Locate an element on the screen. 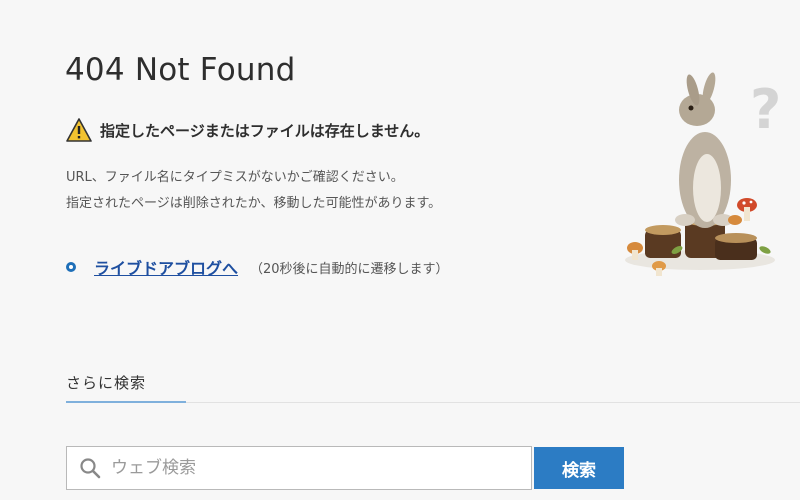 The height and width of the screenshot is (500, 800). search-box is located at coordinates (299, 468).